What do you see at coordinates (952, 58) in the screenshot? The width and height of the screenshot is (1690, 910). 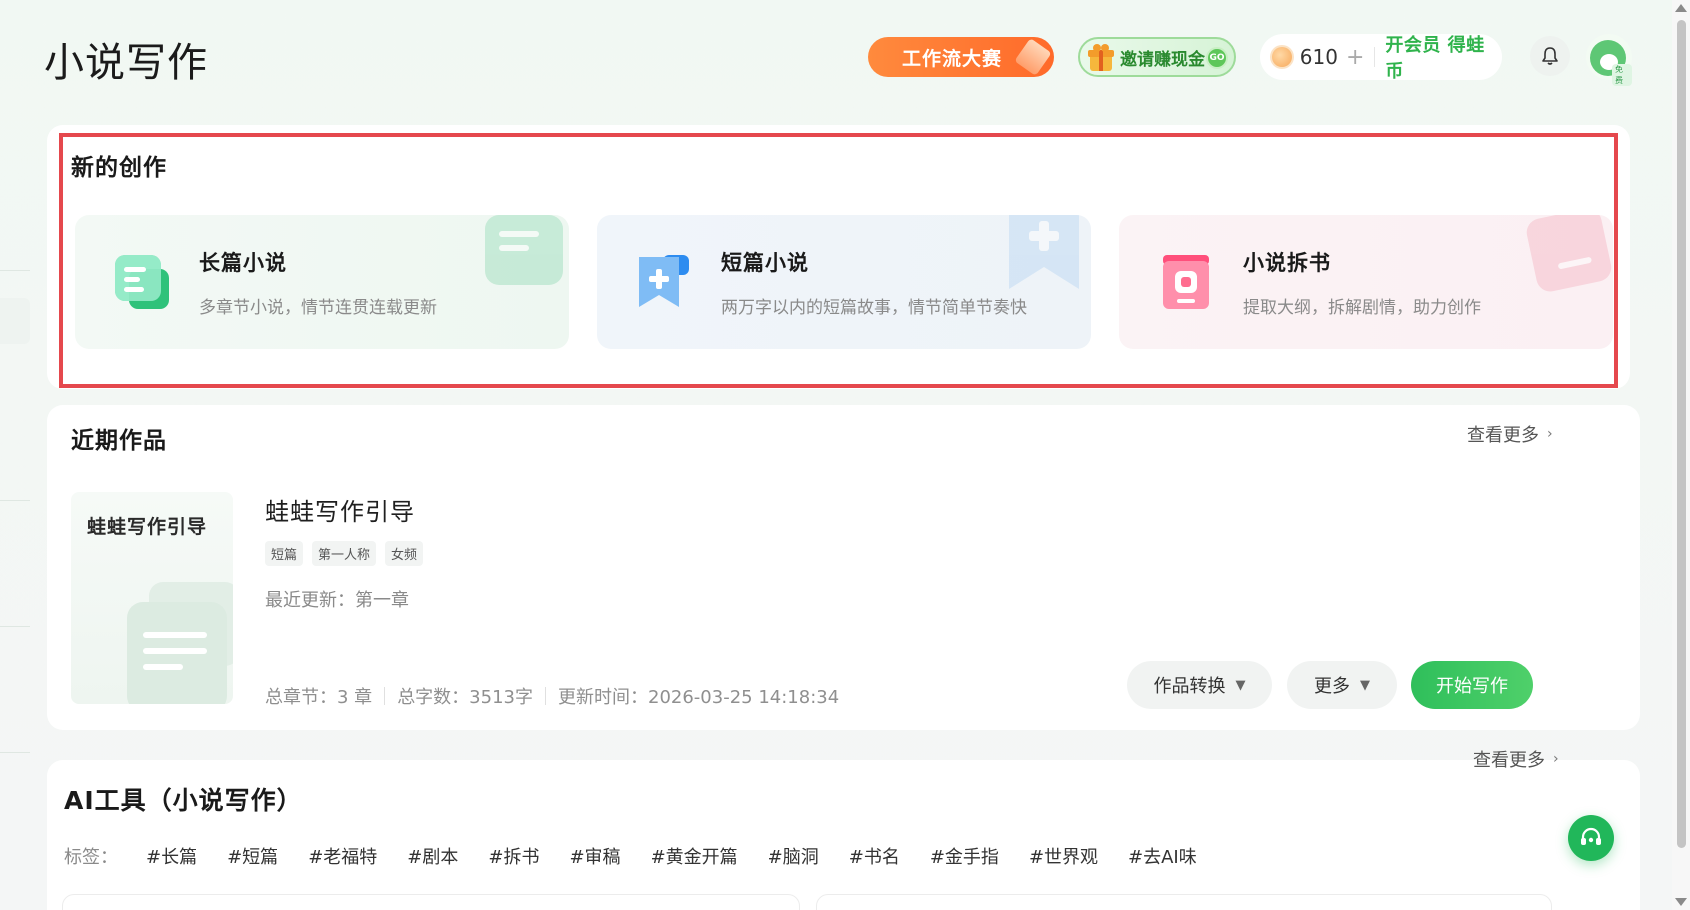 I see `contest-label: 工作流大赛` at bounding box center [952, 58].